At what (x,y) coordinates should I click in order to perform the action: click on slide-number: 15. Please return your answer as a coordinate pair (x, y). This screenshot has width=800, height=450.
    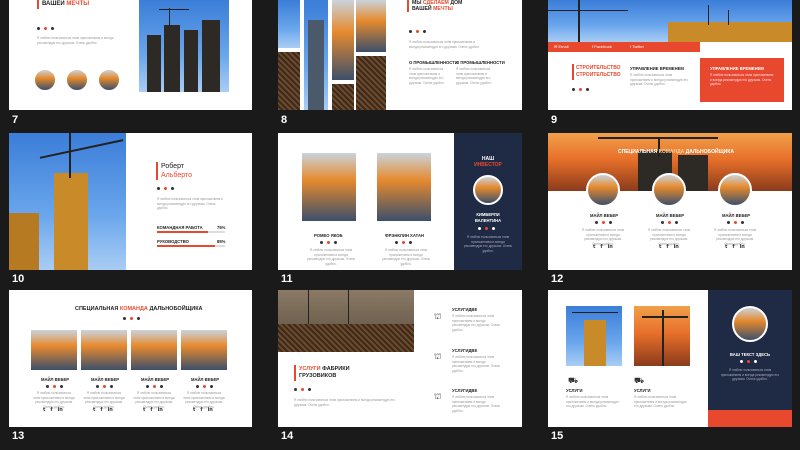
    Looking at the image, I should click on (557, 436).